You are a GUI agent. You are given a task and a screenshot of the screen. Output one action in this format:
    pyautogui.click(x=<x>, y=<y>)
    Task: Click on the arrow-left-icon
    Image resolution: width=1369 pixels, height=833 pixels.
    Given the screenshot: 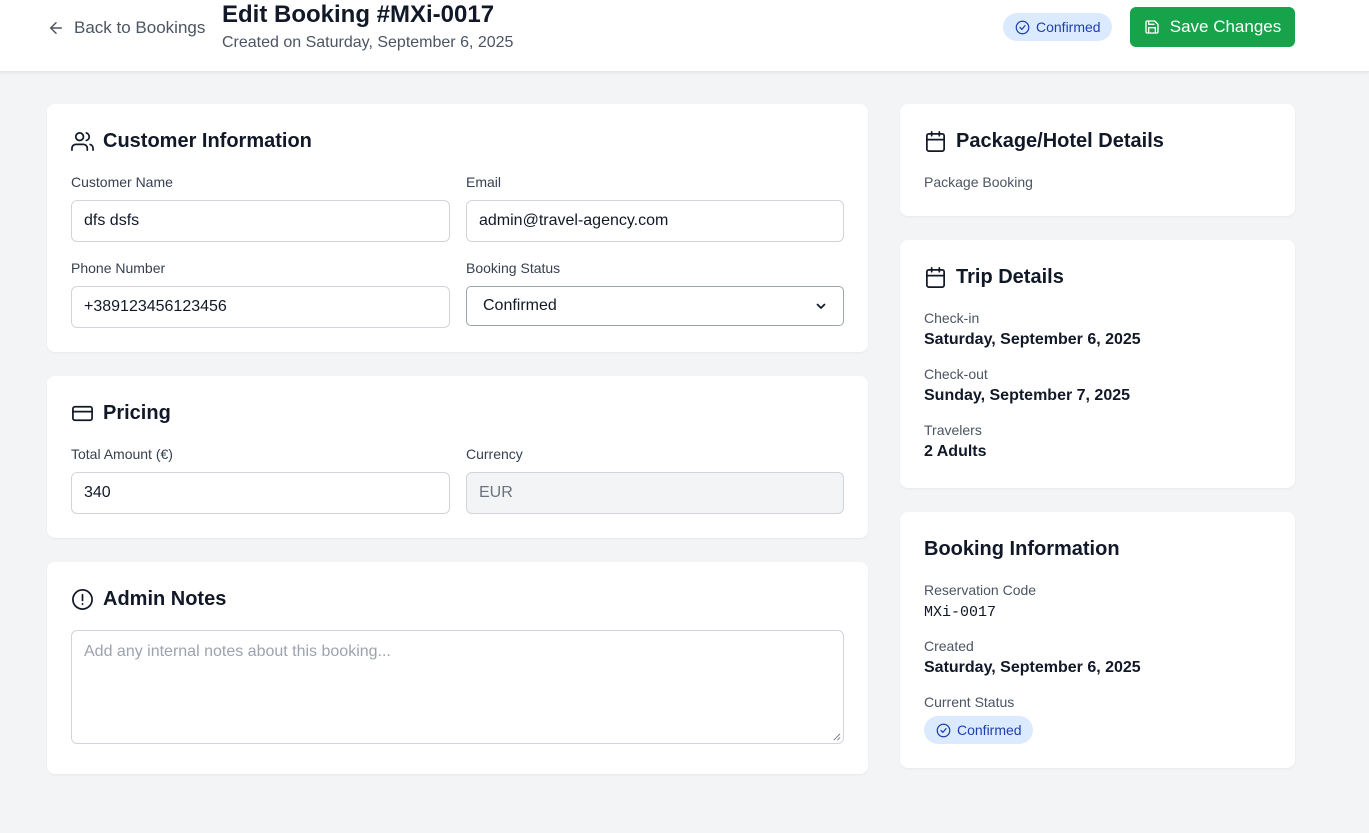 What is the action you would take?
    pyautogui.click(x=56, y=28)
    